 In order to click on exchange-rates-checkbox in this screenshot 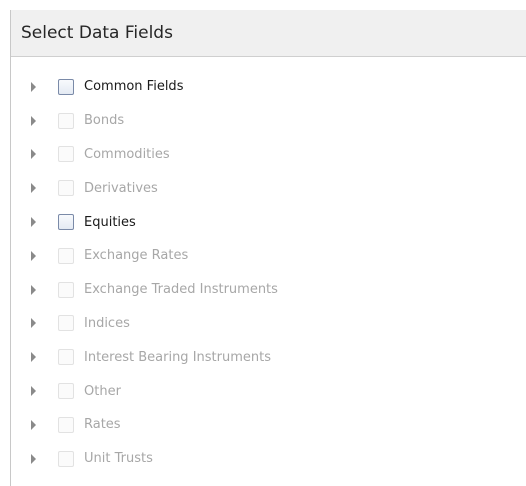, I will do `click(66, 255)`.